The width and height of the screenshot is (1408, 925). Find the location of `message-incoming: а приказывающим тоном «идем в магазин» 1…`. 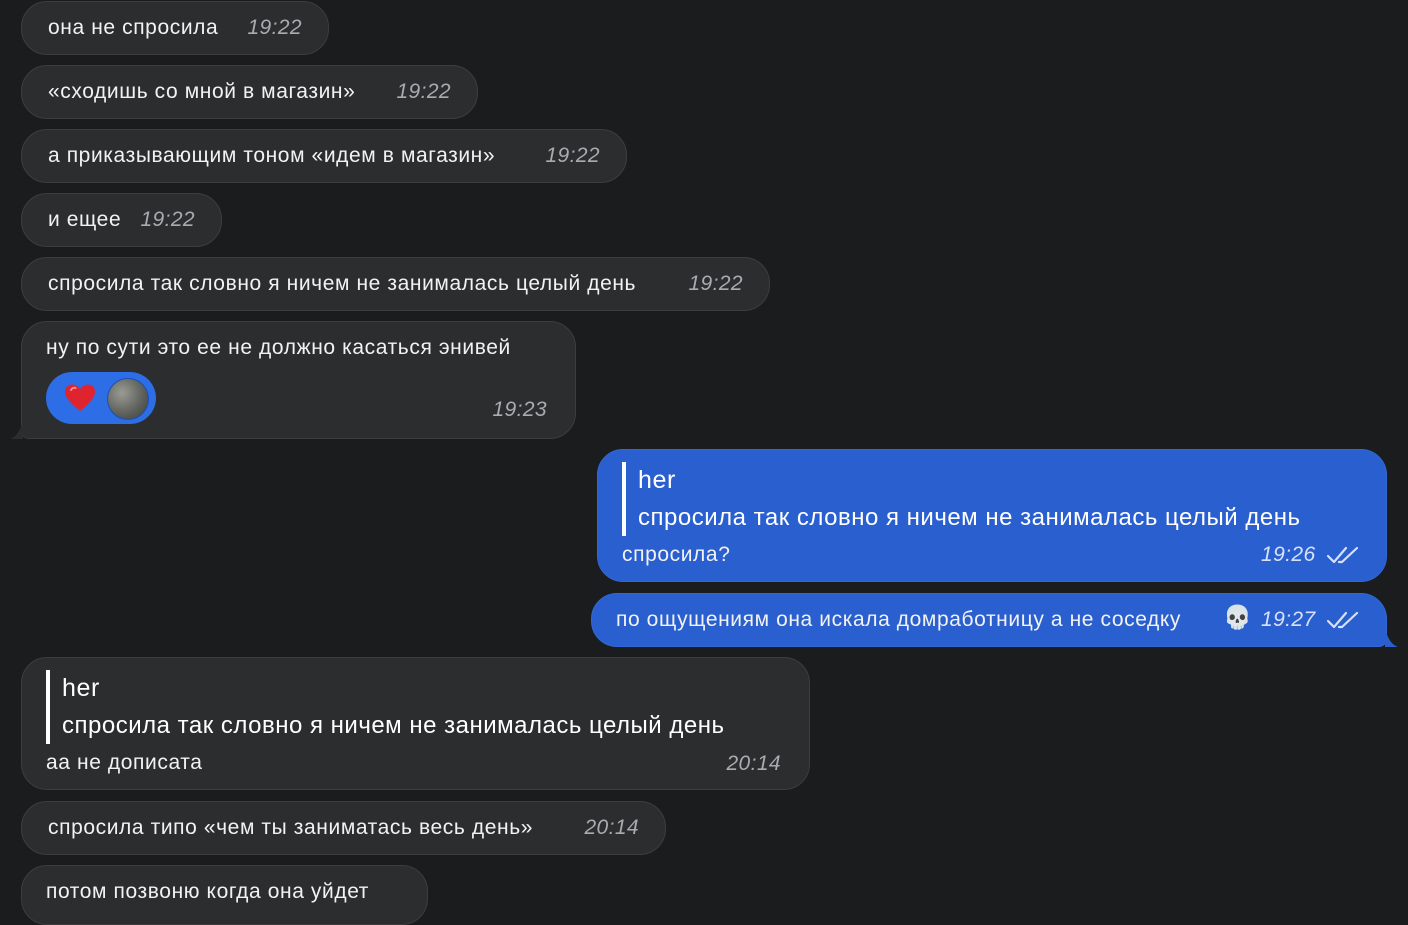

message-incoming: а приказывающим тоном «идем в магазин» 1… is located at coordinates (324, 156).